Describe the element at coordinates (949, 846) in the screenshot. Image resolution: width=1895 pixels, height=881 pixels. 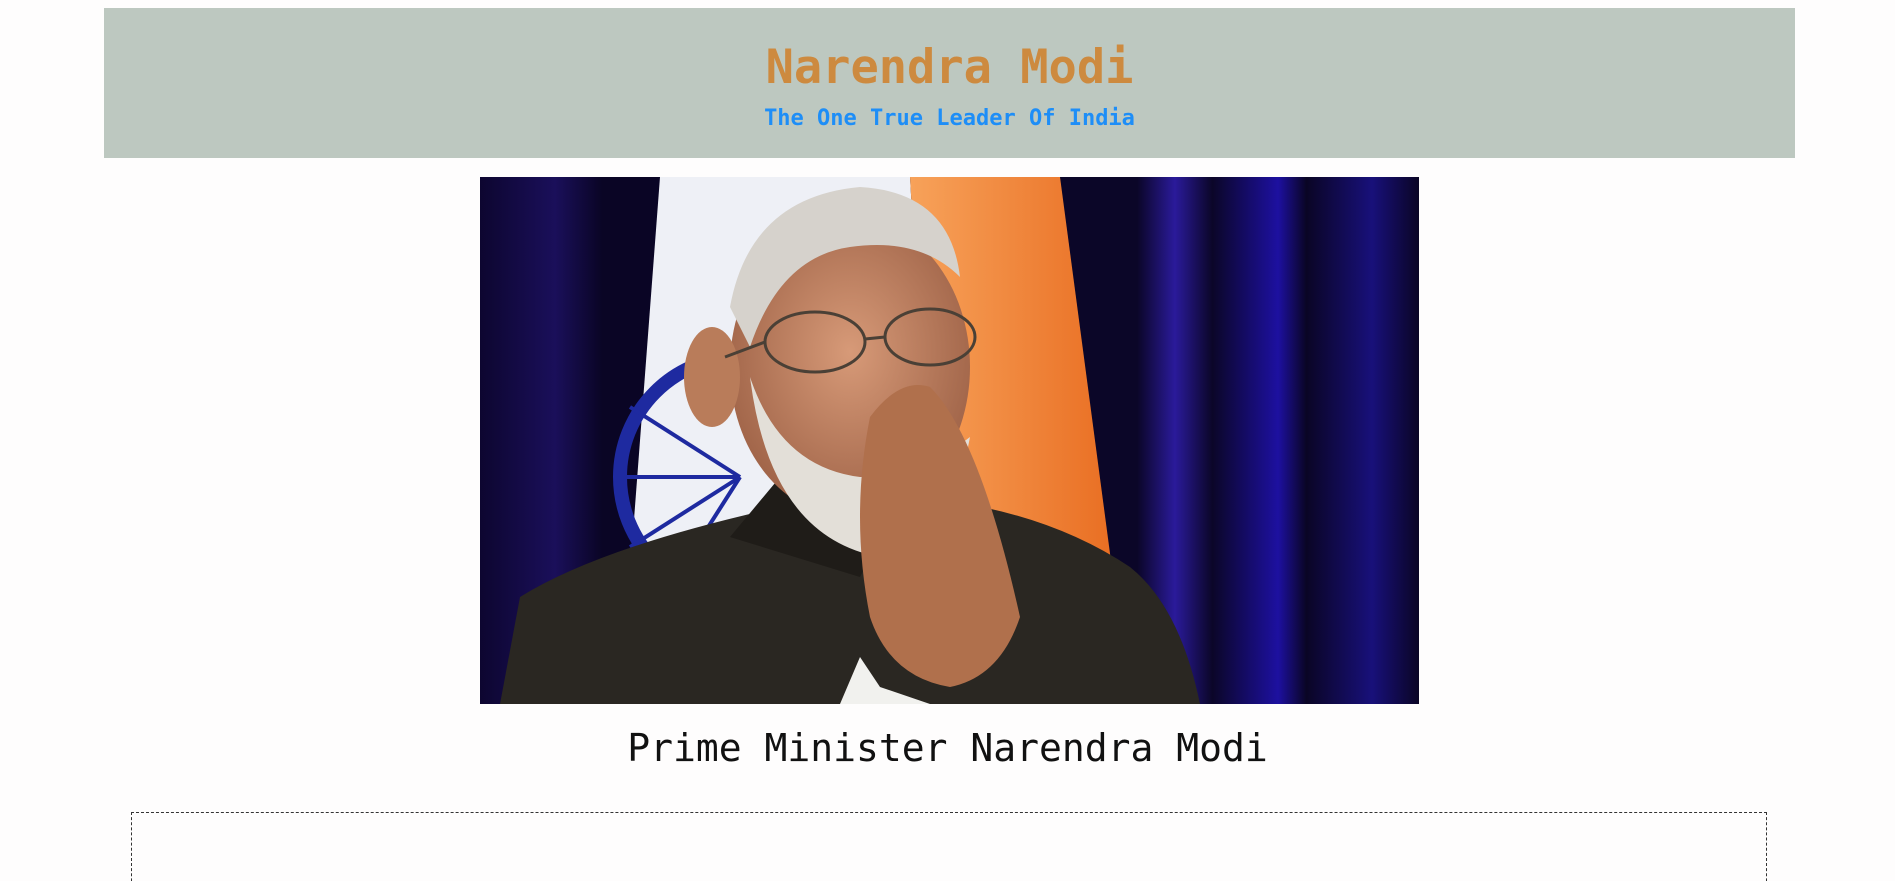
I see `content-section` at that location.